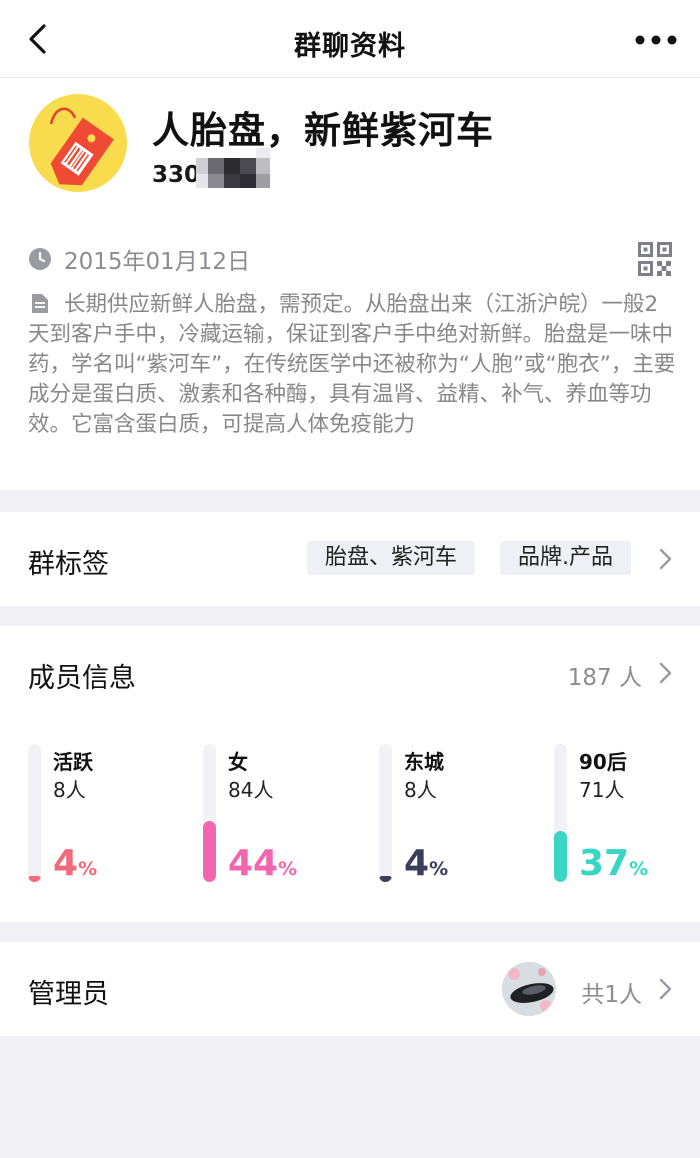 Image resolution: width=700 pixels, height=1158 pixels. What do you see at coordinates (603, 762) in the screenshot?
I see `stat-name: 90后` at bounding box center [603, 762].